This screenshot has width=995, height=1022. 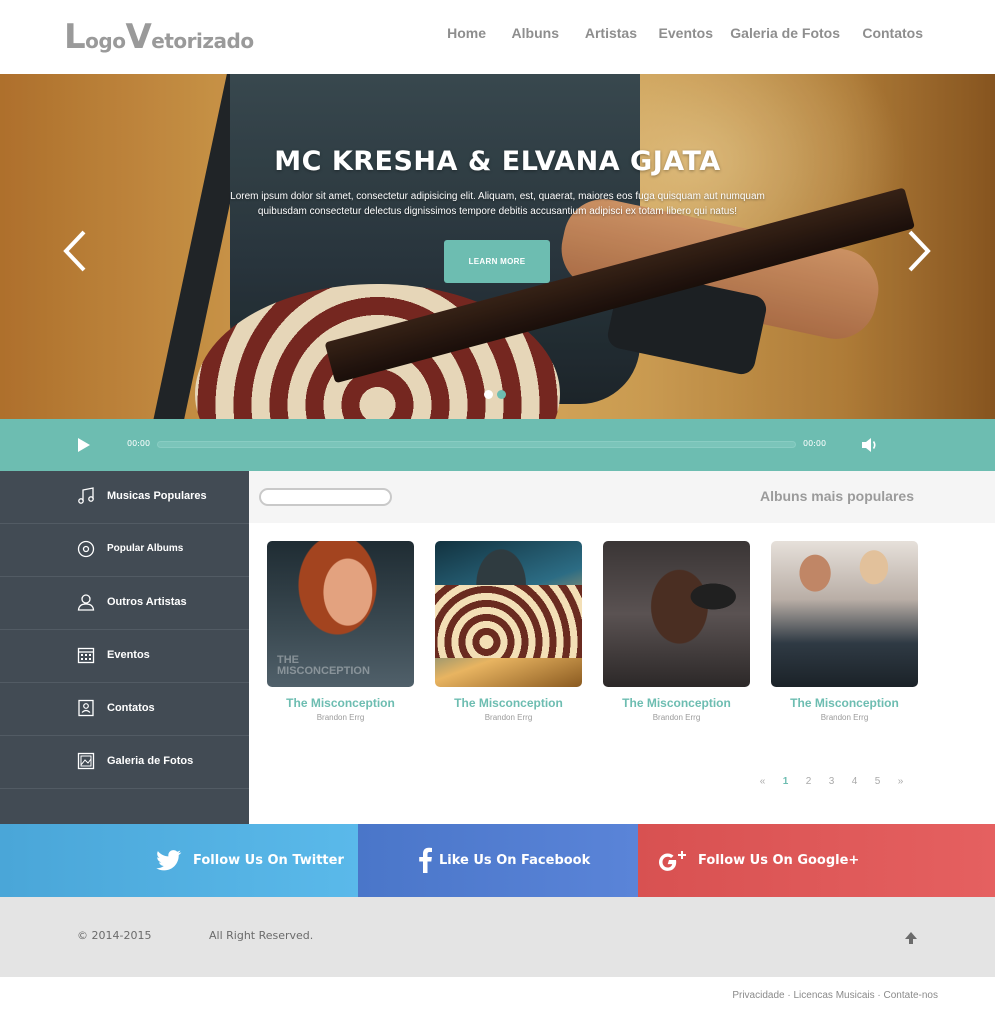 What do you see at coordinates (911, 938) in the screenshot?
I see `back-to-top-arrow-icon` at bounding box center [911, 938].